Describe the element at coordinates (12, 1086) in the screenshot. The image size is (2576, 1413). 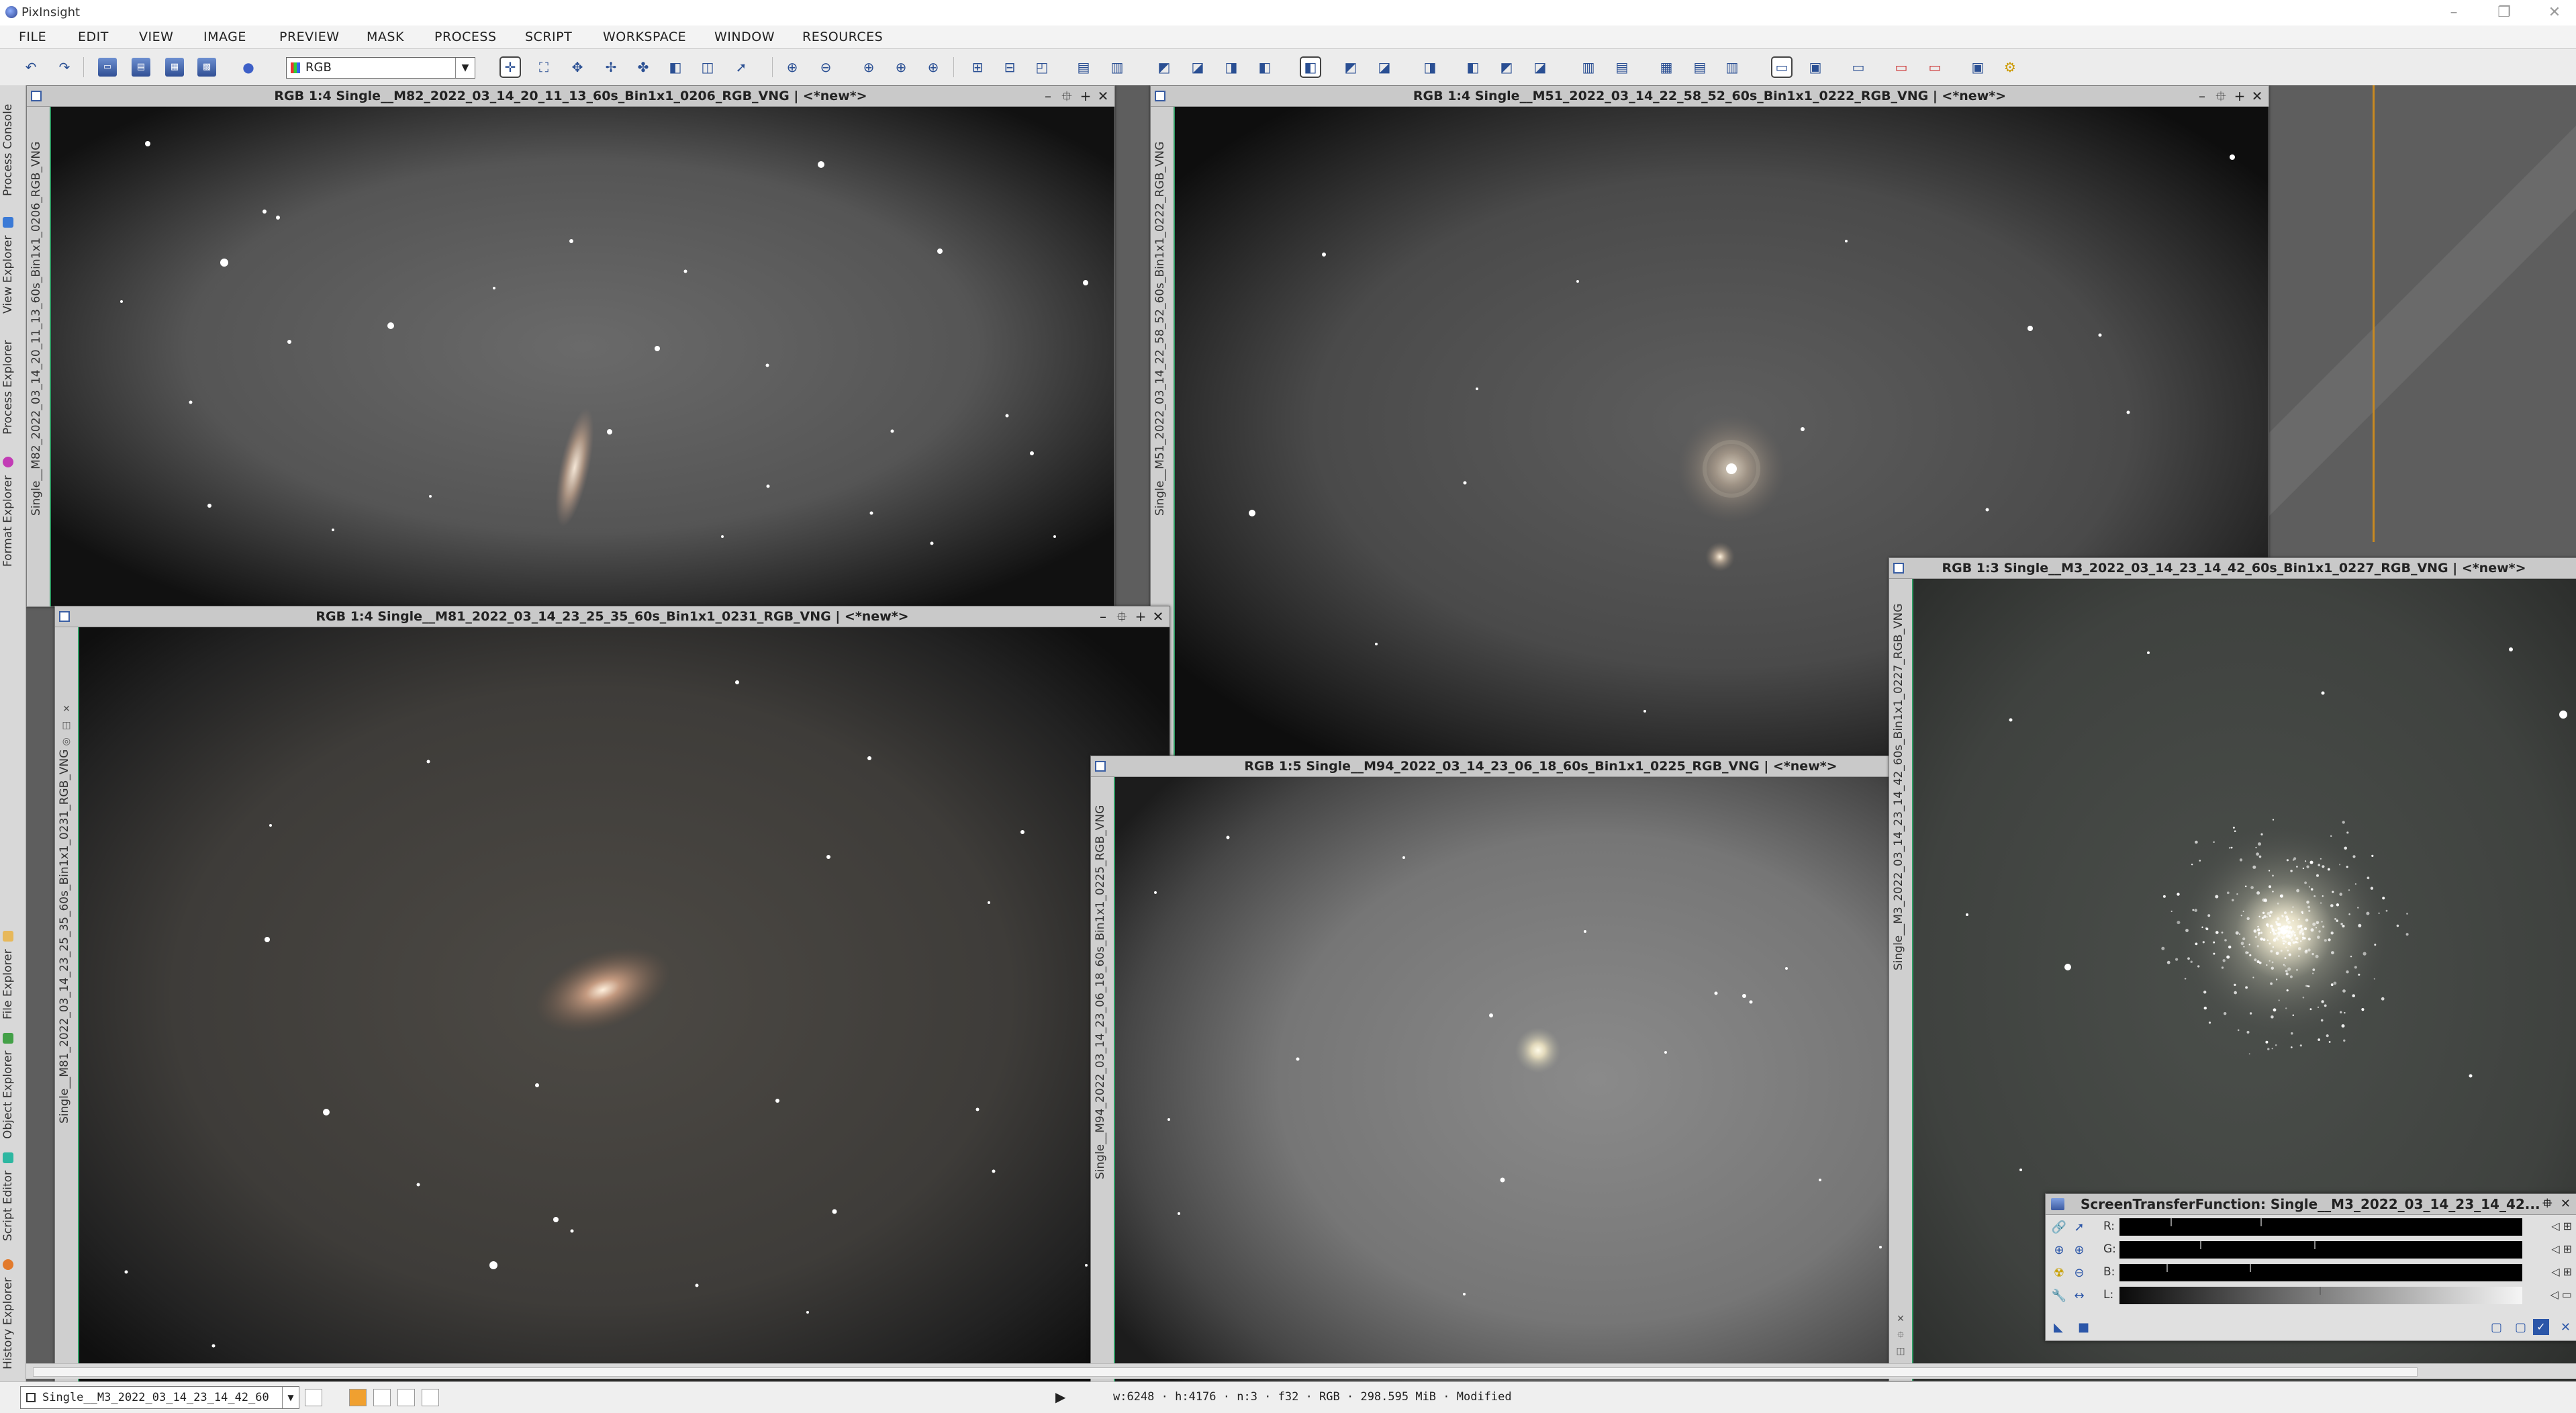
I see `tab-object-explorer: Object Explorer` at that location.